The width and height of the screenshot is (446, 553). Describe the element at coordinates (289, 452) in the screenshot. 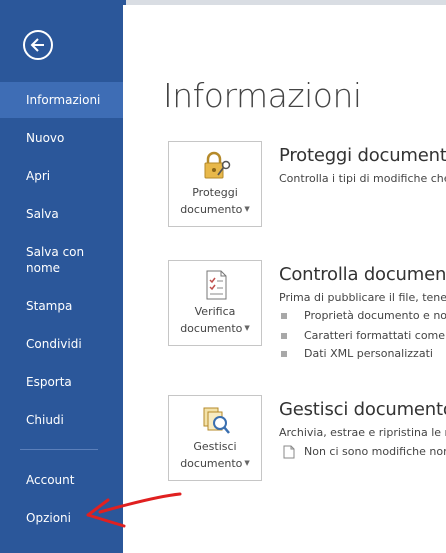

I see `document-icon` at that location.